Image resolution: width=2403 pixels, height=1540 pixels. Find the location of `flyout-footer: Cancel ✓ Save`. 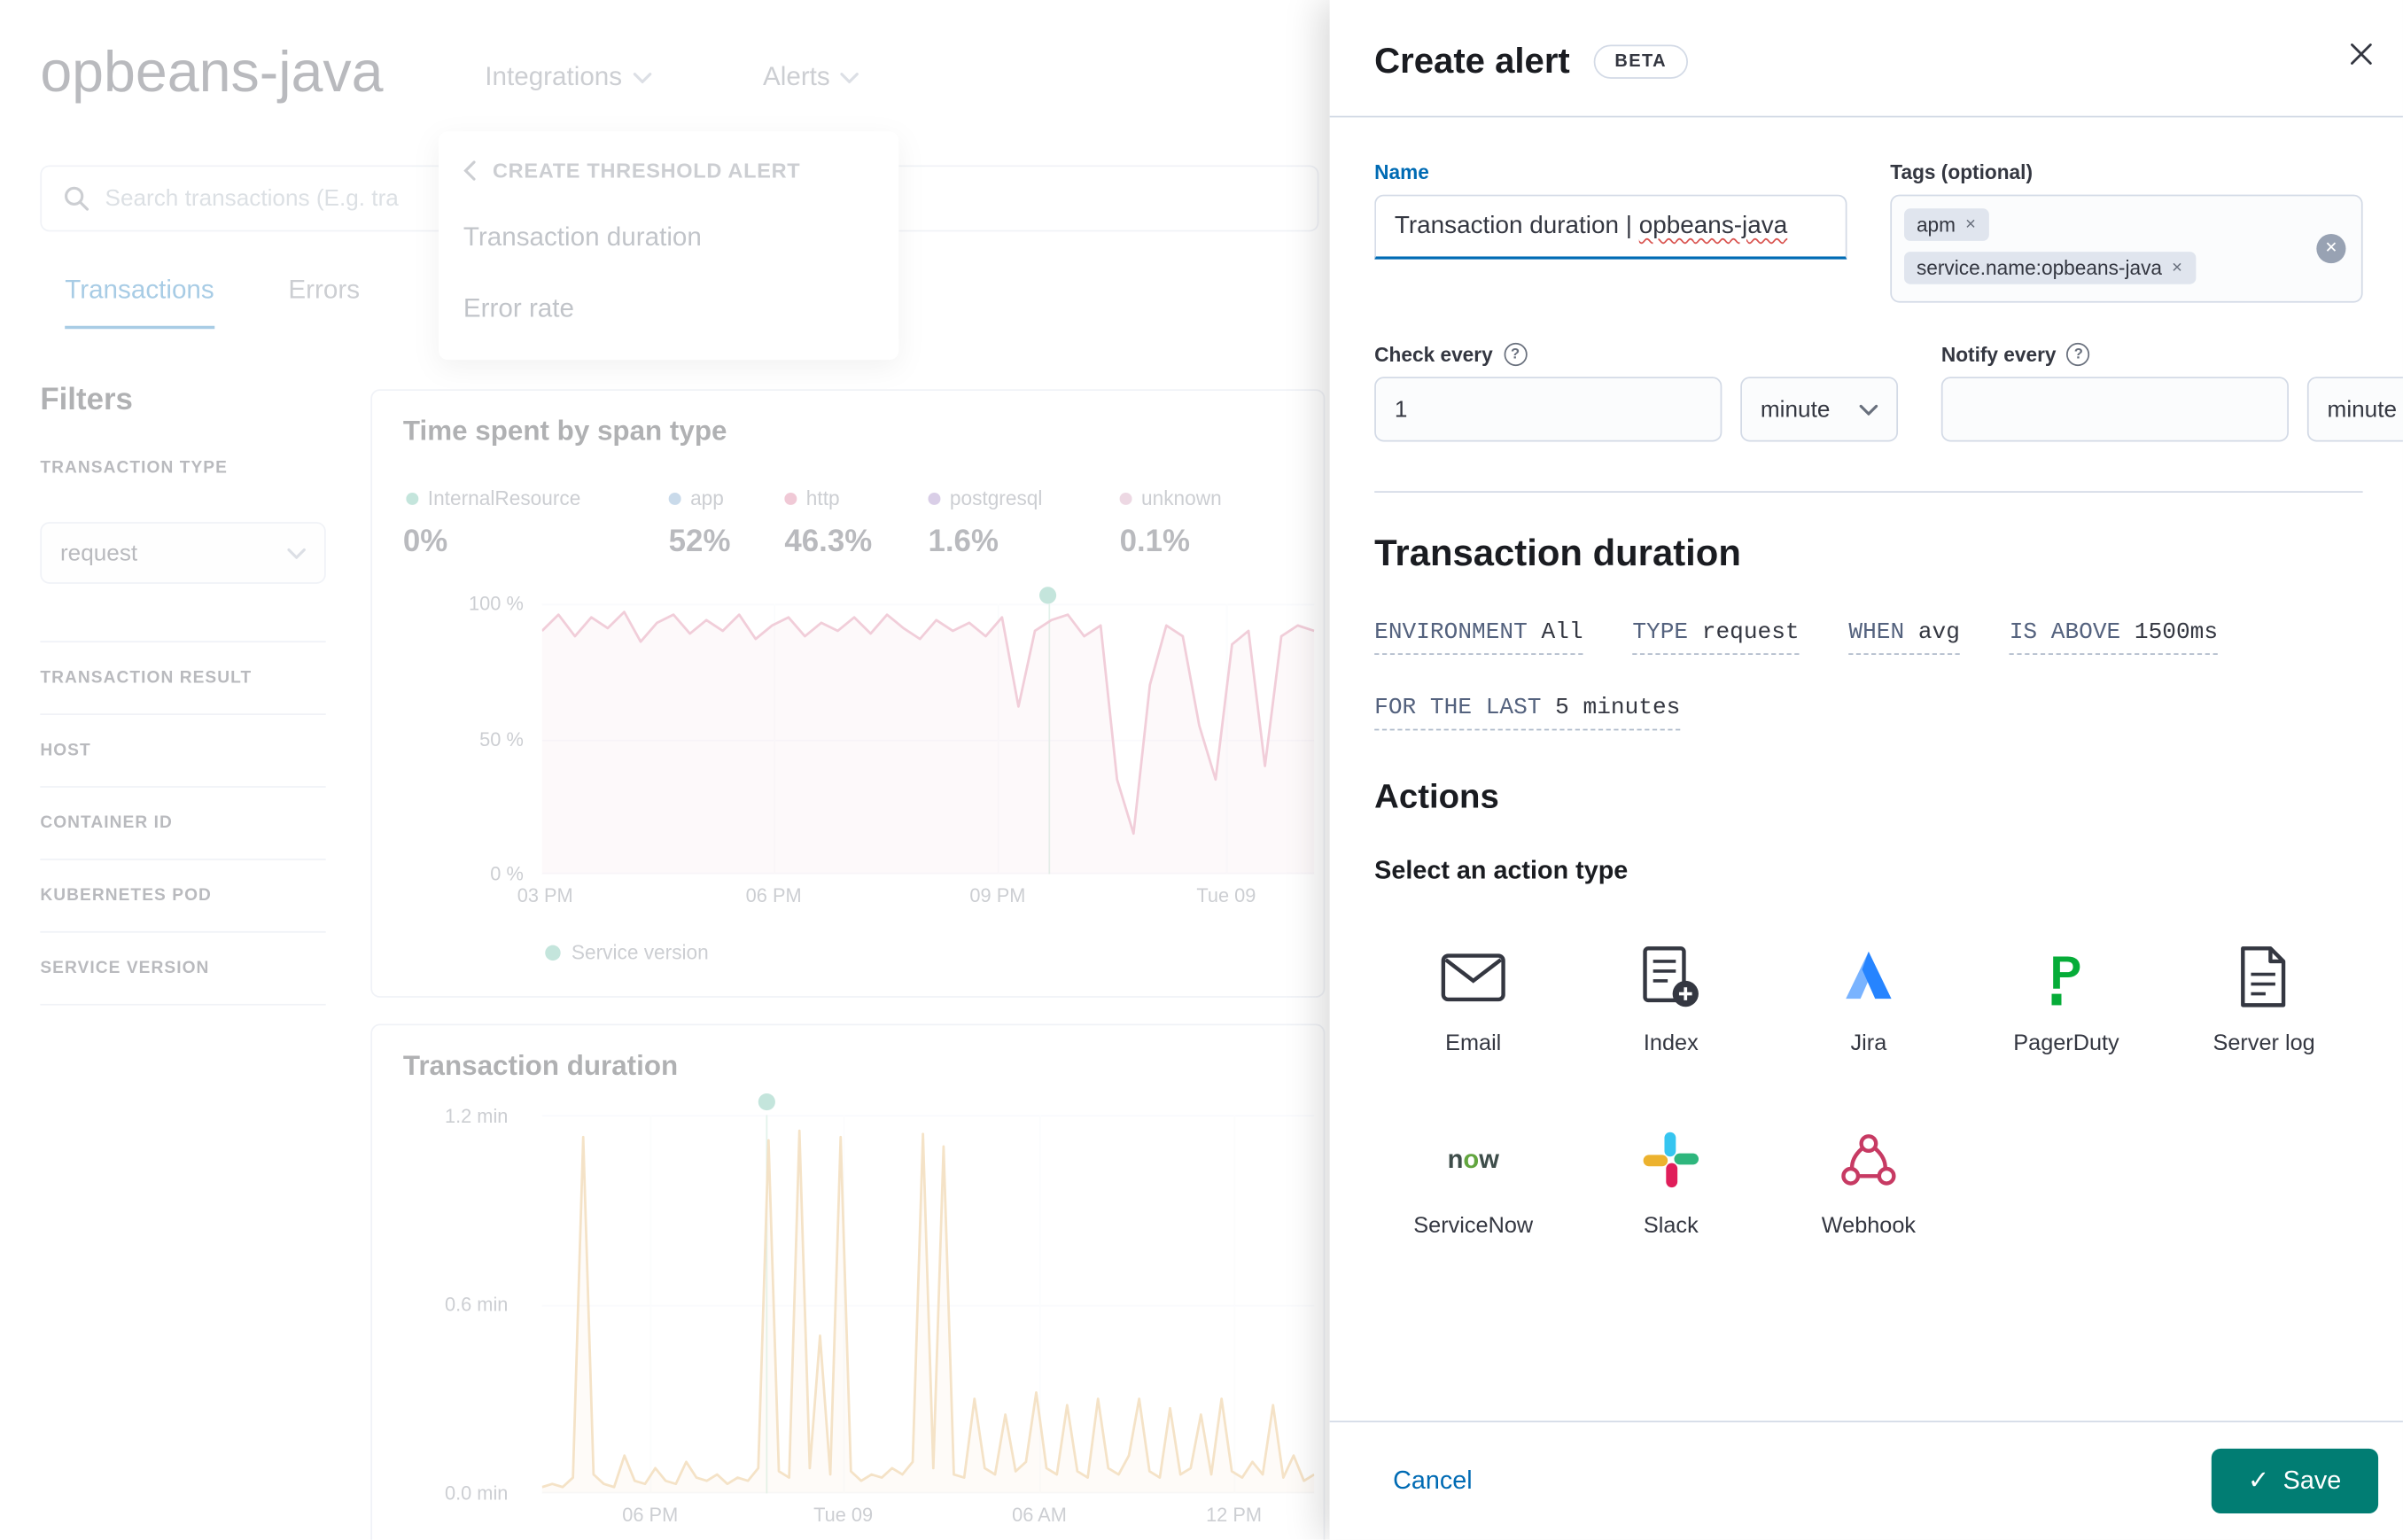

flyout-footer: Cancel ✓ Save is located at coordinates (1866, 1480).